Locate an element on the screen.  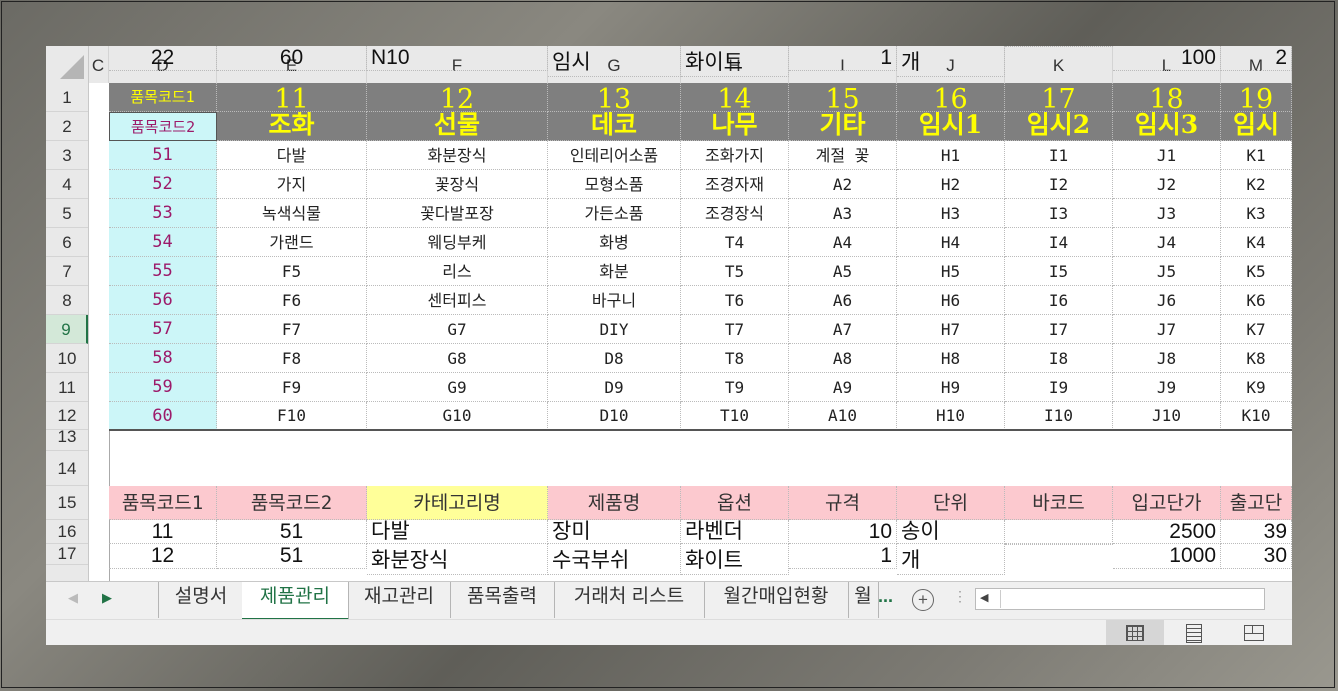
table-cell: 2 is located at coordinates (1256, 58).